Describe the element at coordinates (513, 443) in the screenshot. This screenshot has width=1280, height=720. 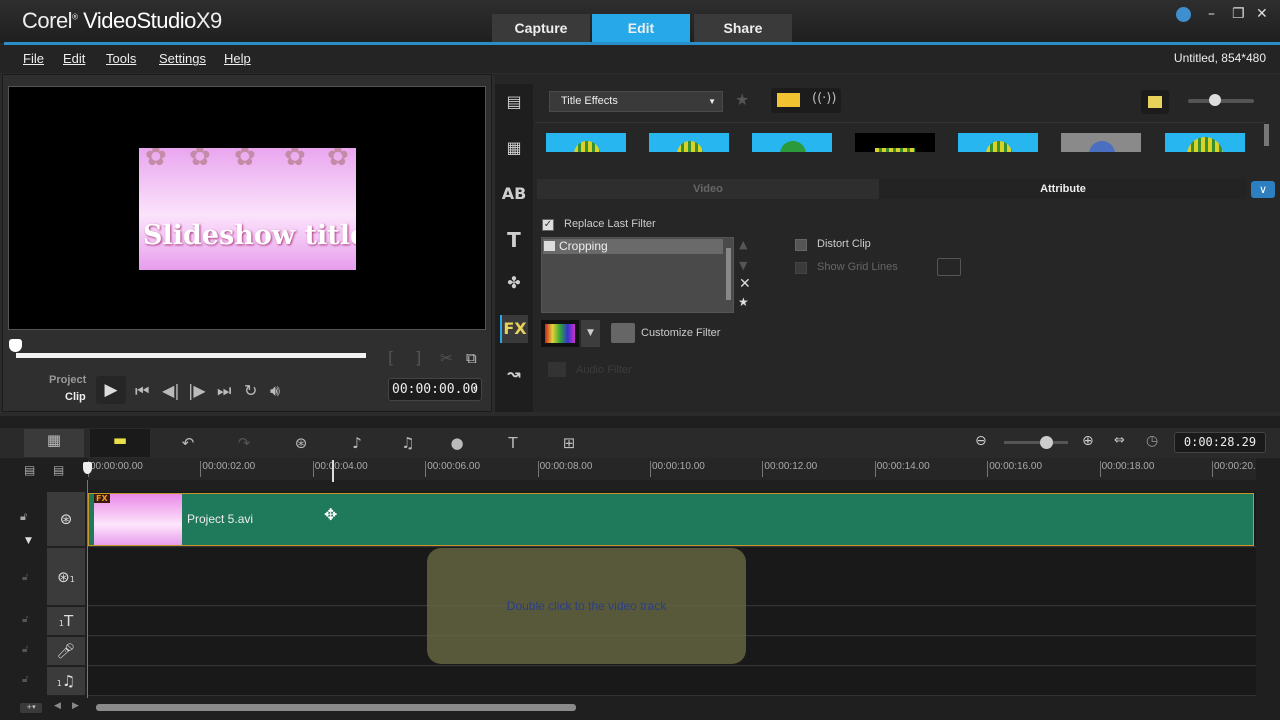
I see `subtitle-editor-icon: T` at that location.